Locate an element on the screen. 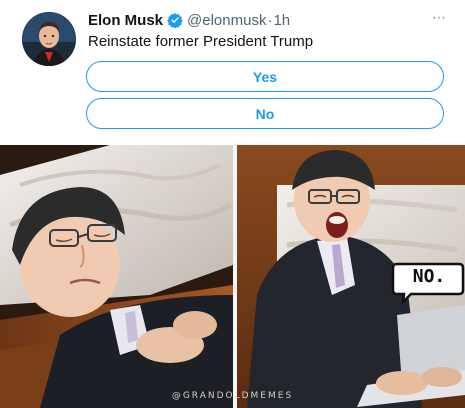 Image resolution: width=465 pixels, height=408 pixels. handle: @elonmusk is located at coordinates (226, 20).